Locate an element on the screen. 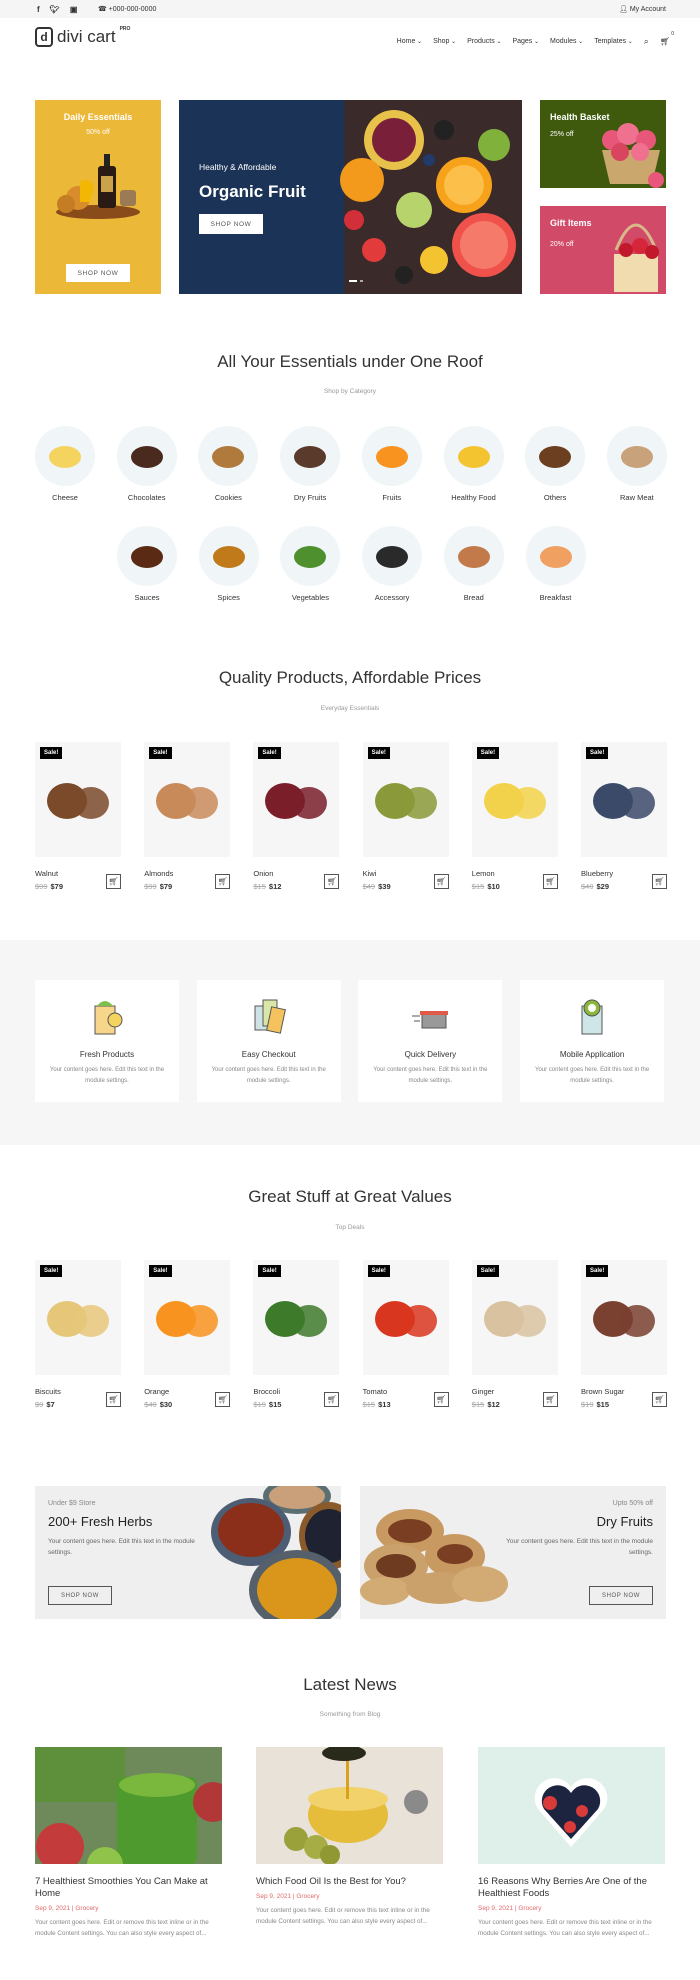 This screenshot has height=1980, width=700. category-label: Bread is located at coordinates (473, 597).